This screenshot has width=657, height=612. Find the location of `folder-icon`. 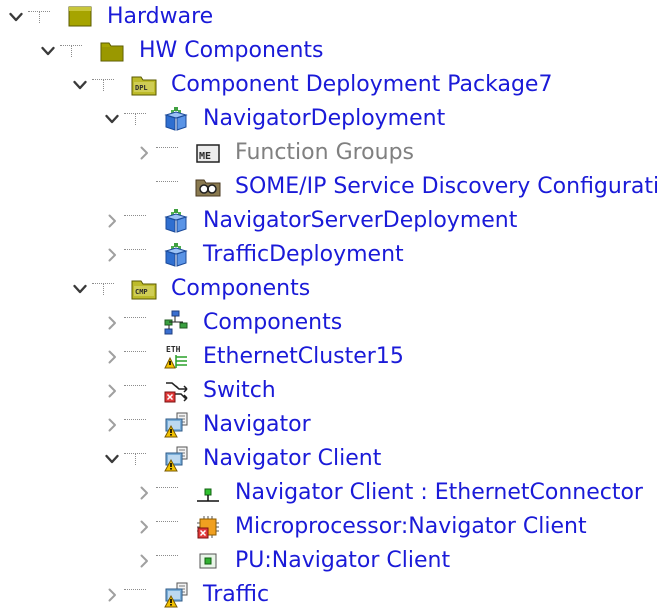

folder-icon is located at coordinates (112, 51).